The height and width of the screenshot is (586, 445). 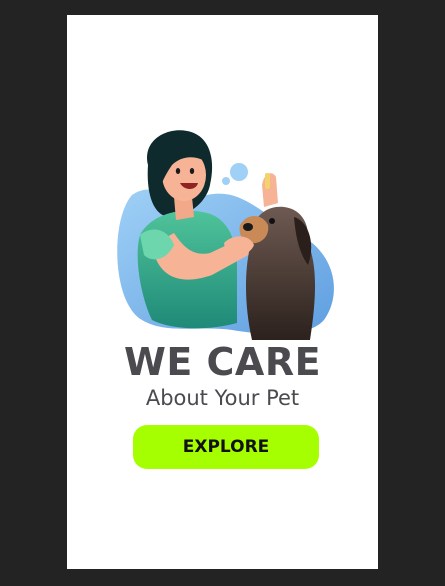 I want to click on explore-button: EXPLORE, so click(x=226, y=447).